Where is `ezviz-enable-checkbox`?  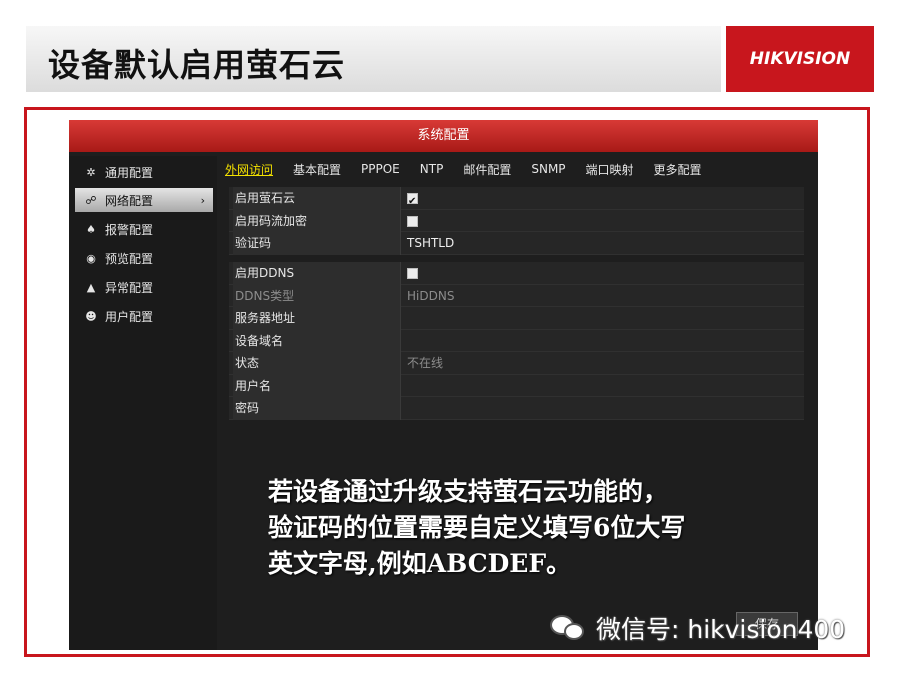
ezviz-enable-checkbox is located at coordinates (412, 202).